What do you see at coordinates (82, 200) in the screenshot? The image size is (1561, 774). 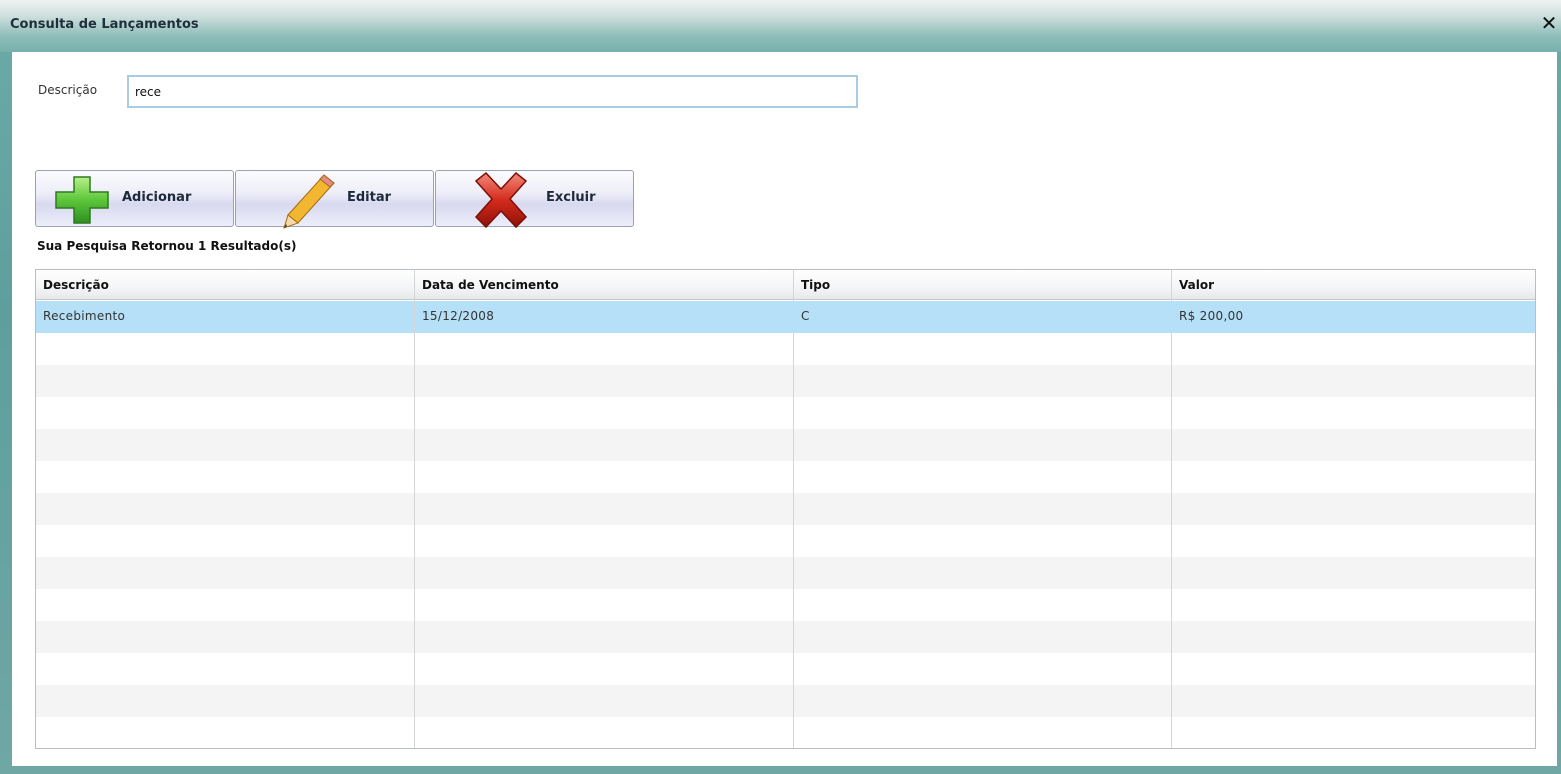 I see `plus-icon` at bounding box center [82, 200].